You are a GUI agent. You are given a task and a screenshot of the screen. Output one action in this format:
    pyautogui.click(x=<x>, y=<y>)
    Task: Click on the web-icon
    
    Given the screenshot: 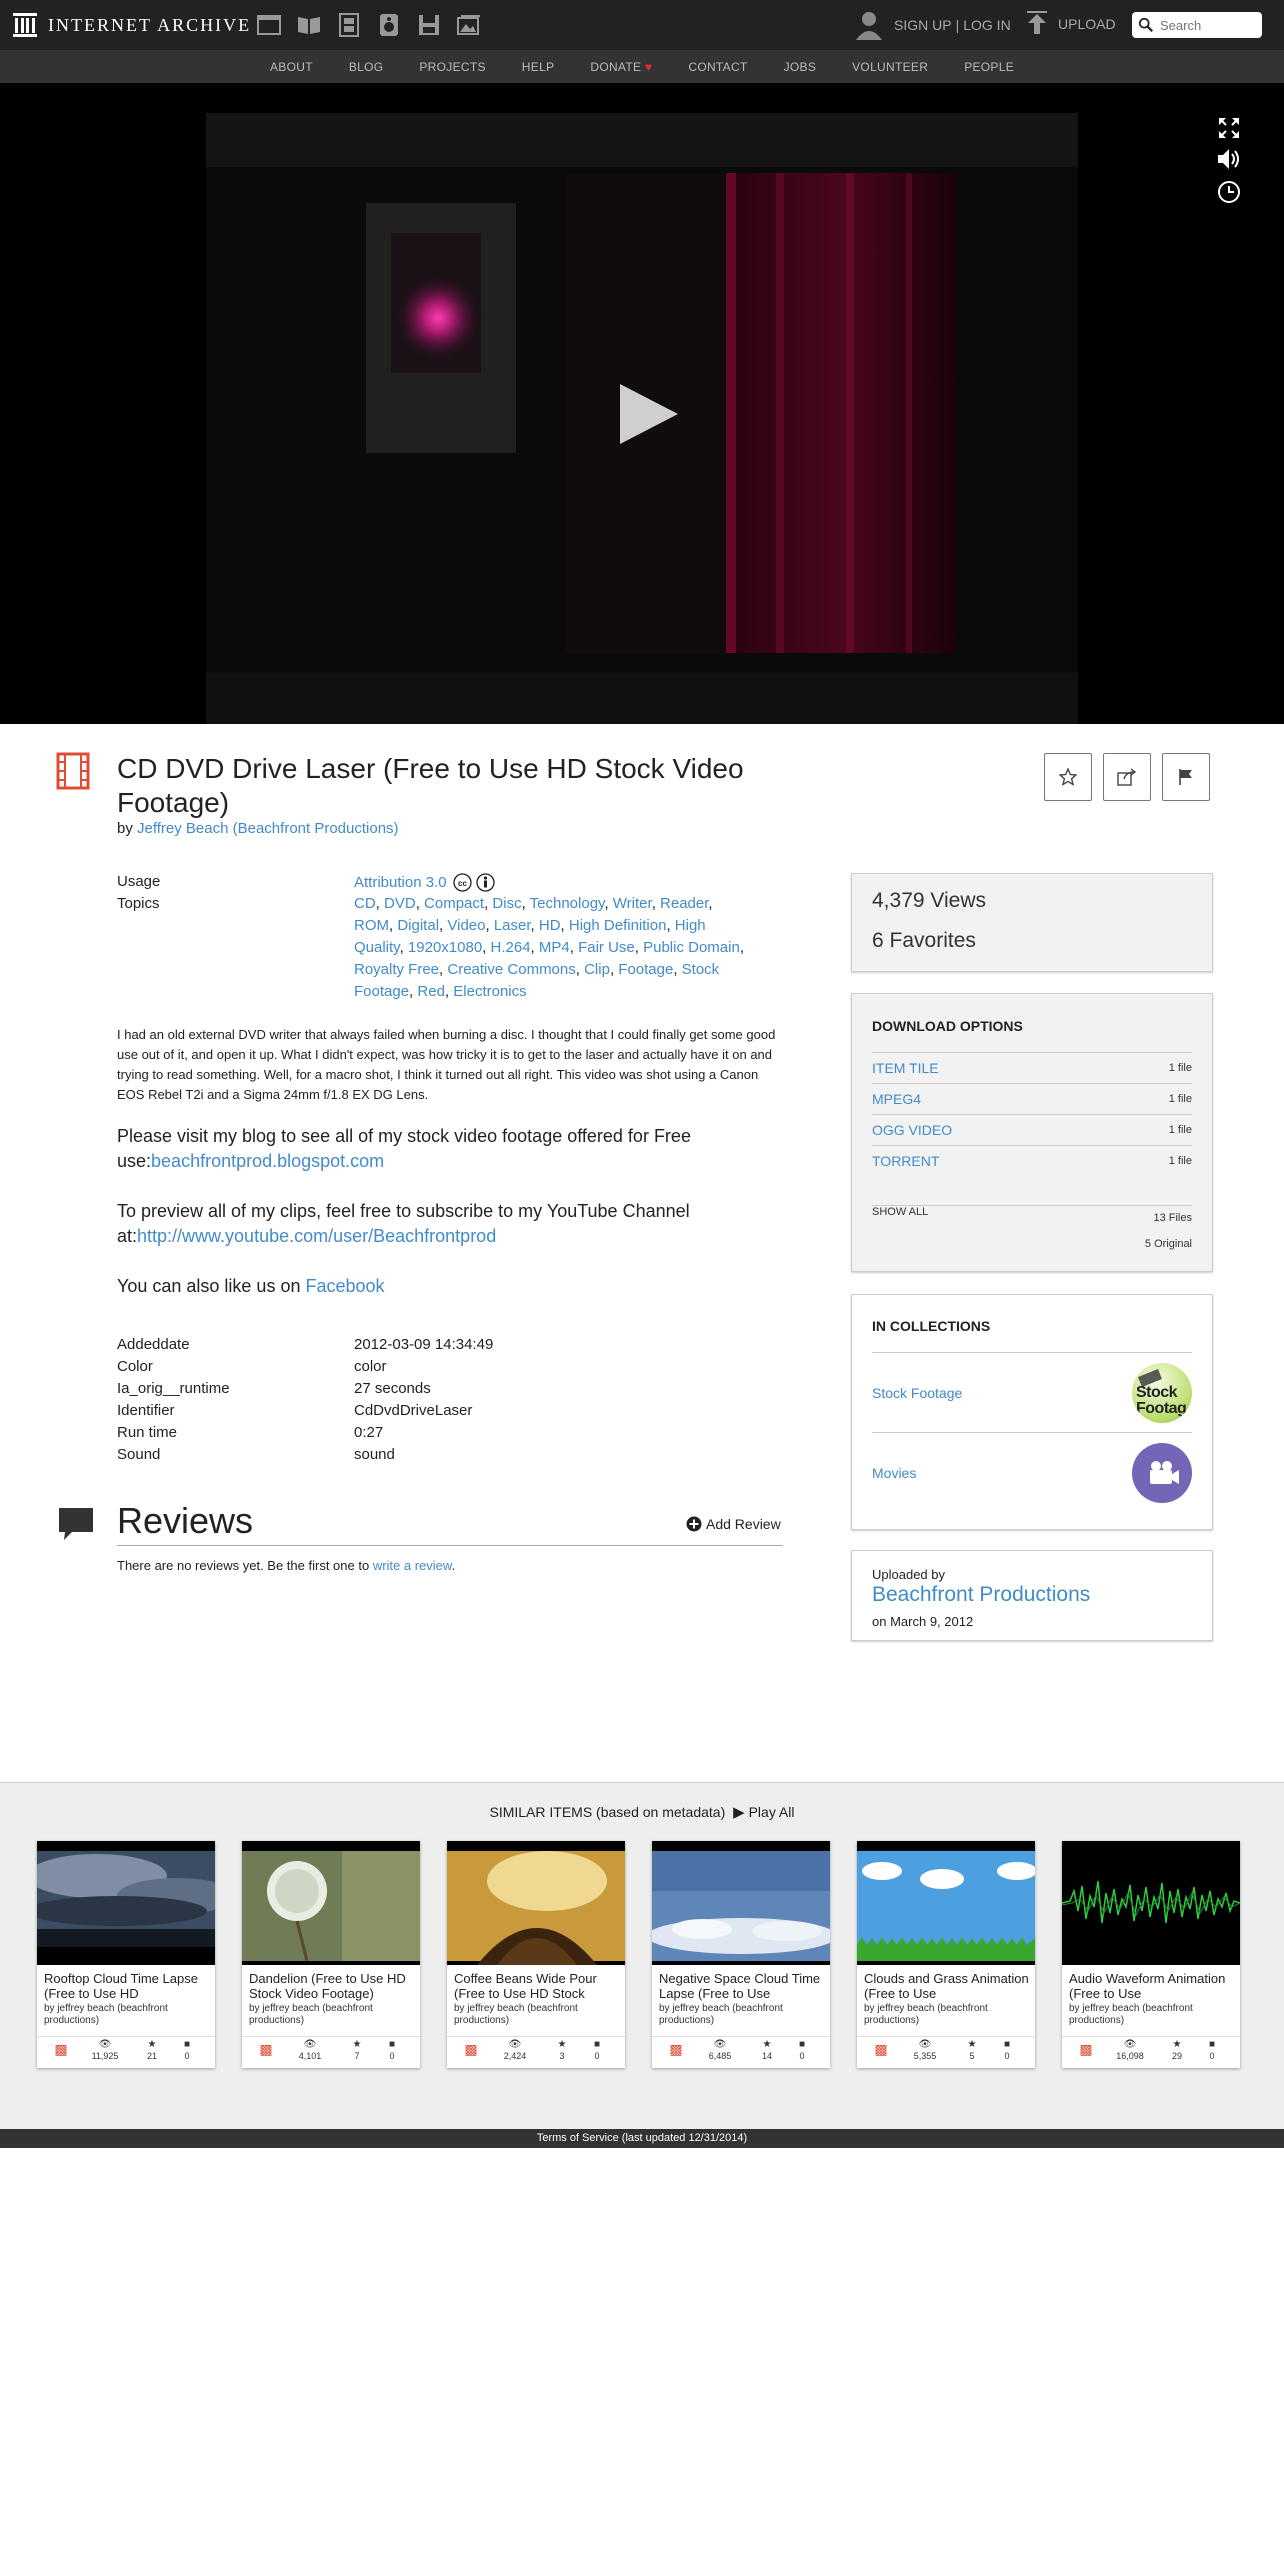 What is the action you would take?
    pyautogui.click(x=269, y=25)
    